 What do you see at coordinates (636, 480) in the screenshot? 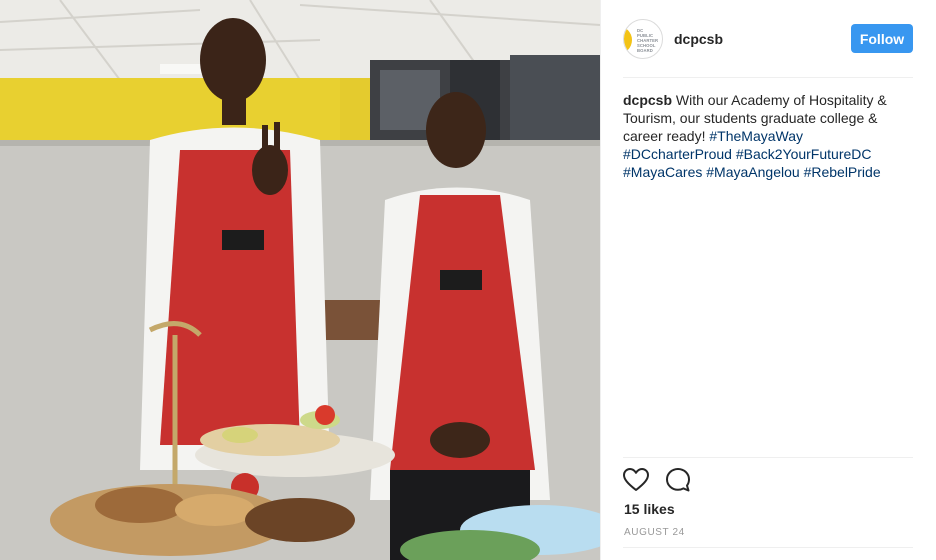
I see `heart-icon` at bounding box center [636, 480].